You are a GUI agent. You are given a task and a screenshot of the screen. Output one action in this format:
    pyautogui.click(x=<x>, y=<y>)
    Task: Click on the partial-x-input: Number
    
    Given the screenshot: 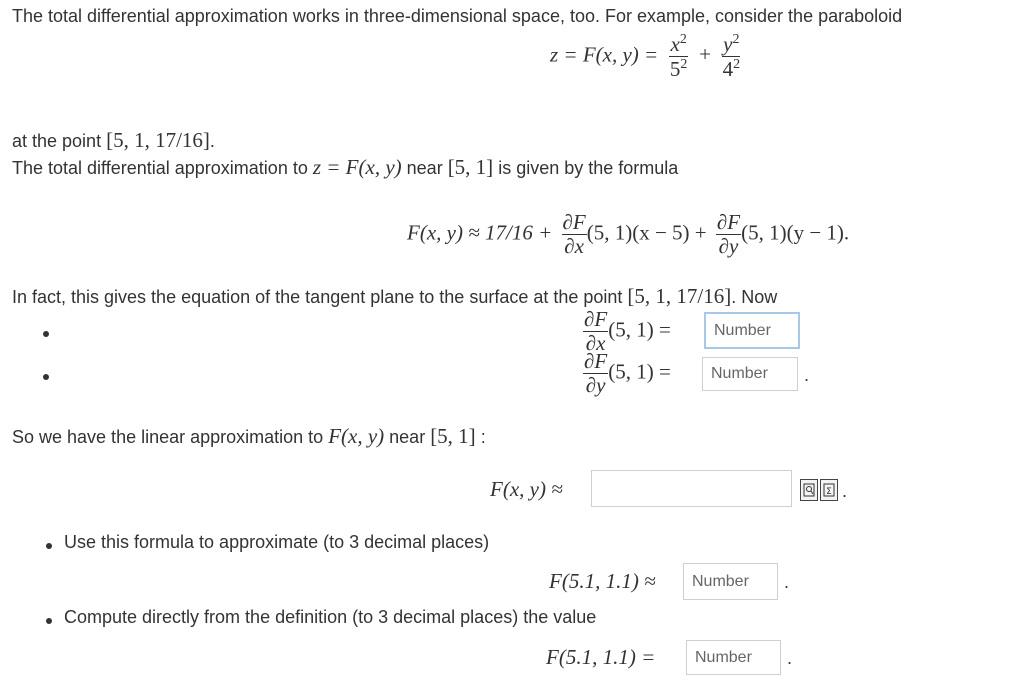 What is the action you would take?
    pyautogui.click(x=752, y=330)
    